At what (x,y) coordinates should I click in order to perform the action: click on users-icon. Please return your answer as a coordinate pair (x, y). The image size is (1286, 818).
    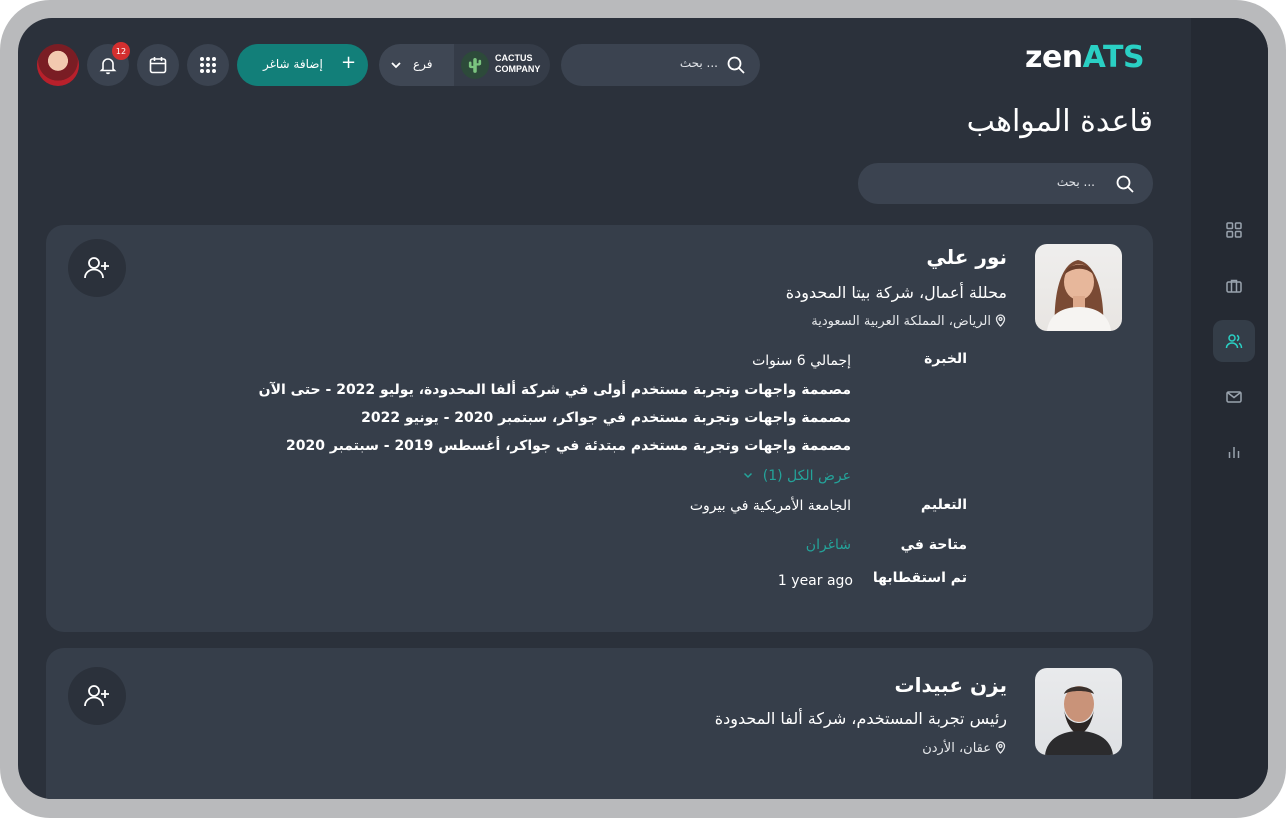
    Looking at the image, I should click on (1234, 341).